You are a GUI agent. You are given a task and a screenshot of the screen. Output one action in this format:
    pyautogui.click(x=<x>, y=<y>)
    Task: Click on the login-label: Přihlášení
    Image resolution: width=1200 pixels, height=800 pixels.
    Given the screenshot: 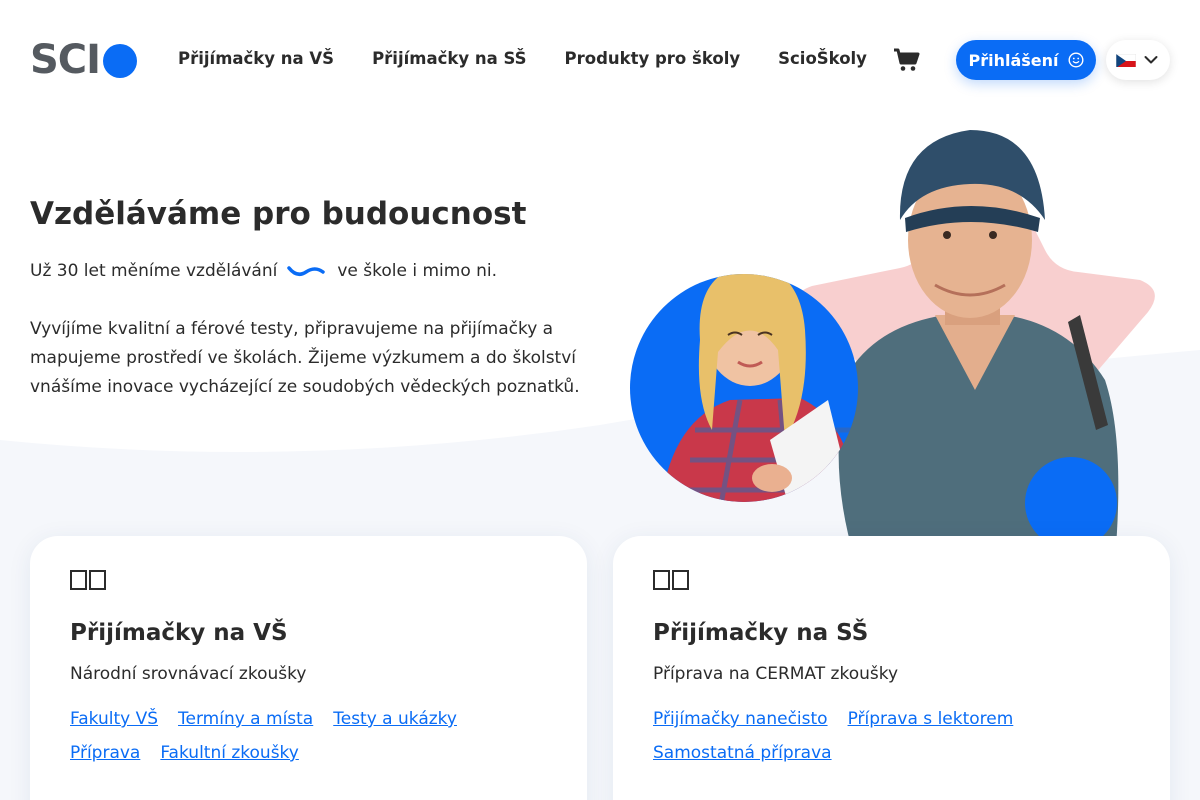 What is the action you would take?
    pyautogui.click(x=1013, y=60)
    